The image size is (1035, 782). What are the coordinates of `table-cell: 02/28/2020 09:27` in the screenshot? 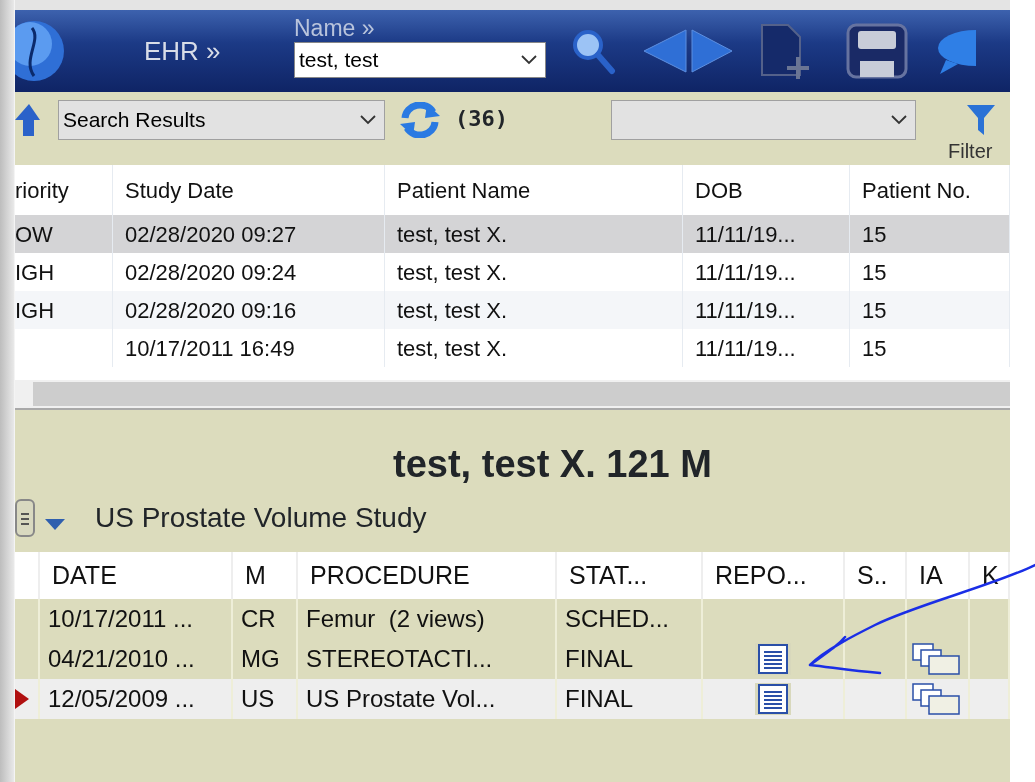 It's located at (249, 234).